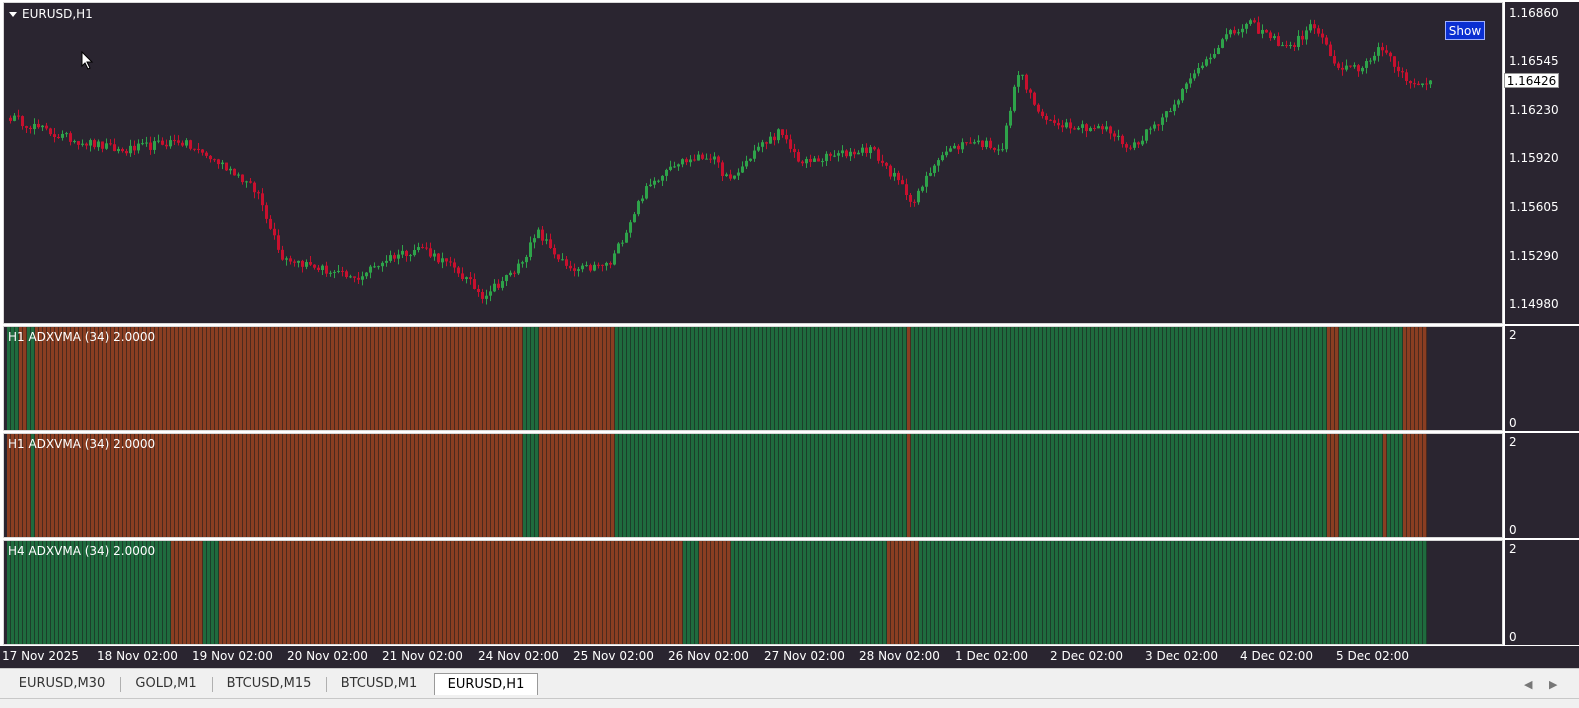  I want to click on tab-eurusd-m30: EURUSD,M30, so click(62, 684).